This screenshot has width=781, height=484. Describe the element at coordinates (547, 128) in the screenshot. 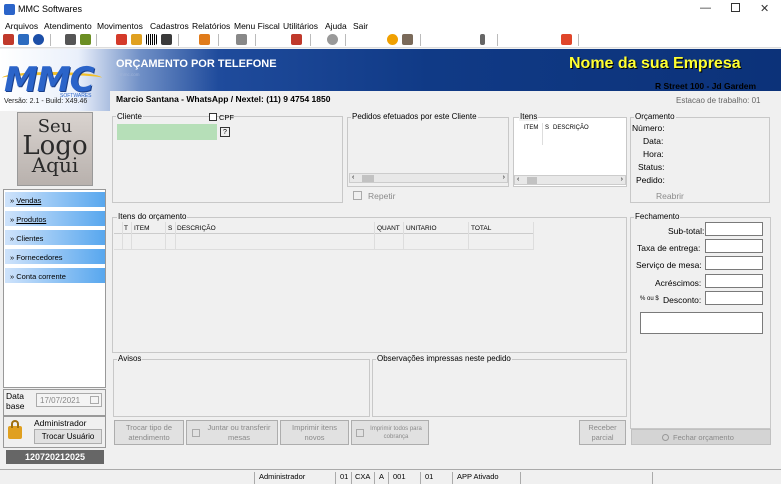

I see `itens-col-s: S` at that location.